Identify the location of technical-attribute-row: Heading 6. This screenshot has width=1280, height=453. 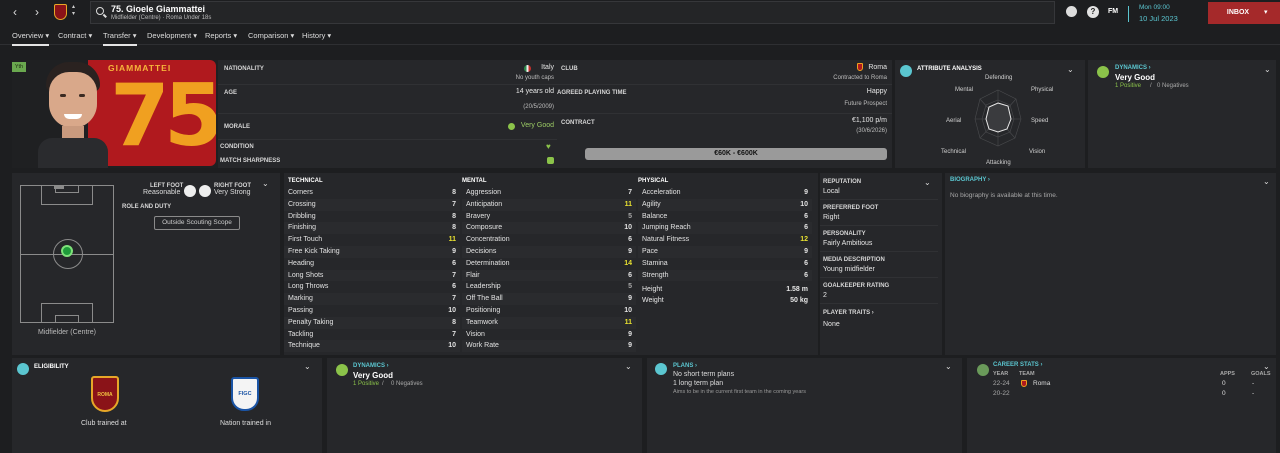
(372, 264).